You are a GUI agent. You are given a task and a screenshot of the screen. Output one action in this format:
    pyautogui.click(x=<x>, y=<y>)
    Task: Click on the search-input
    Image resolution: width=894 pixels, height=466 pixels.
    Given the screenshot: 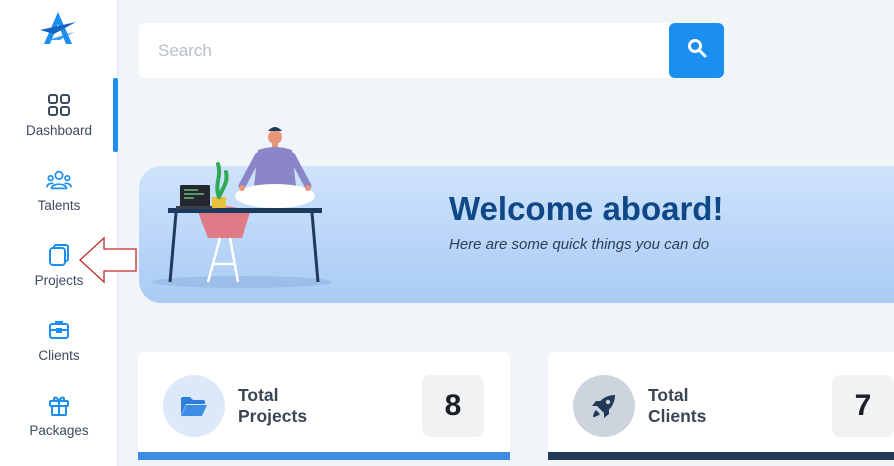 What is the action you would take?
    pyautogui.click(x=404, y=50)
    